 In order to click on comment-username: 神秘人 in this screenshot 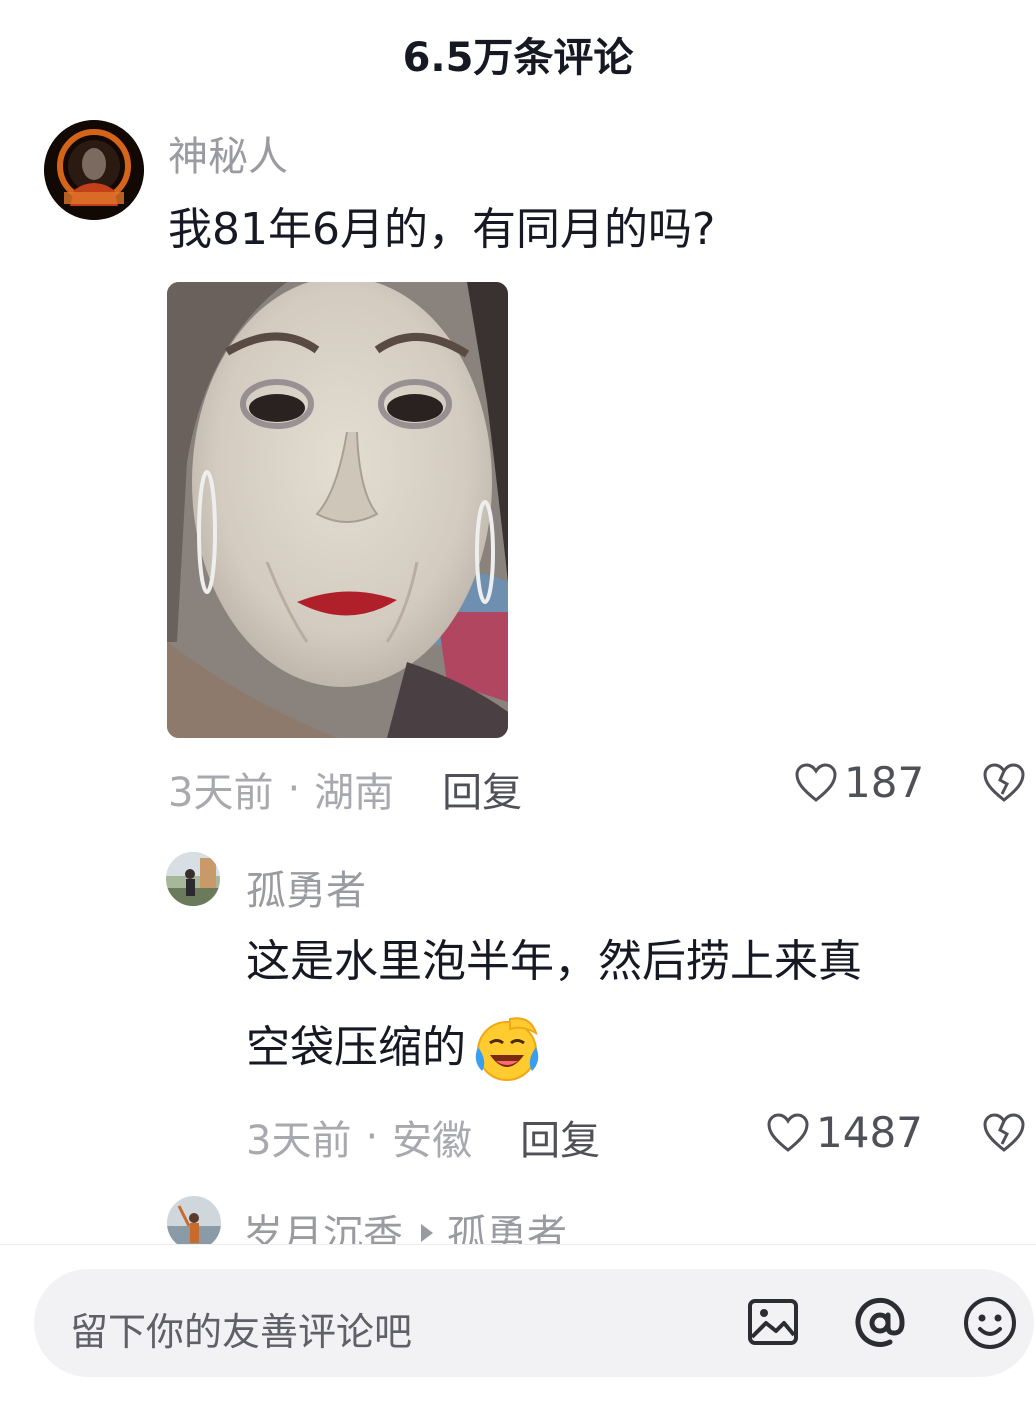, I will do `click(228, 153)`.